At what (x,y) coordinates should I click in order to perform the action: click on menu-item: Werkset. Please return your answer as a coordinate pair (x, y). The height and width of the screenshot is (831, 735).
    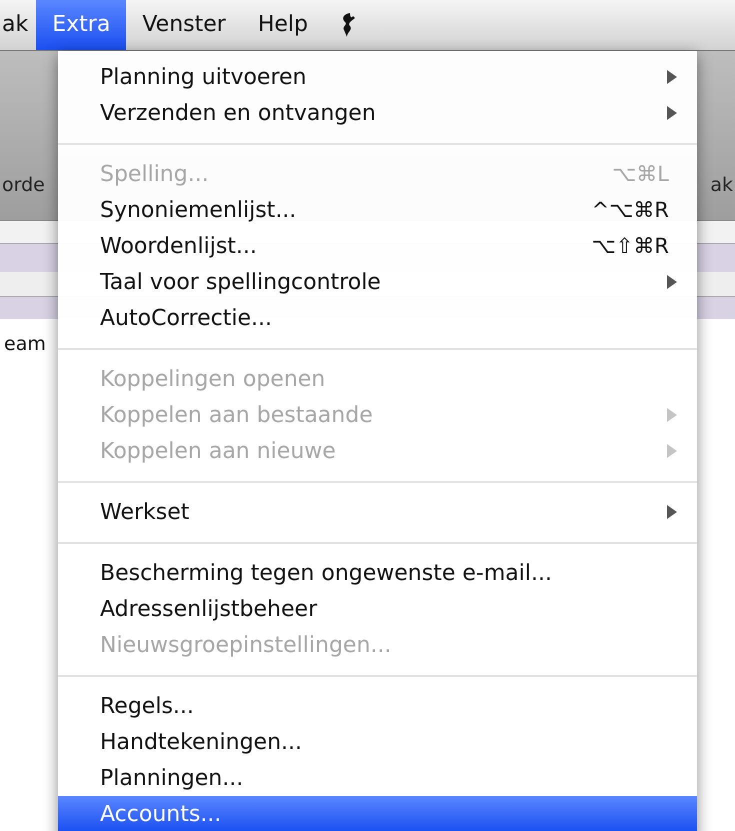
    Looking at the image, I should click on (377, 512).